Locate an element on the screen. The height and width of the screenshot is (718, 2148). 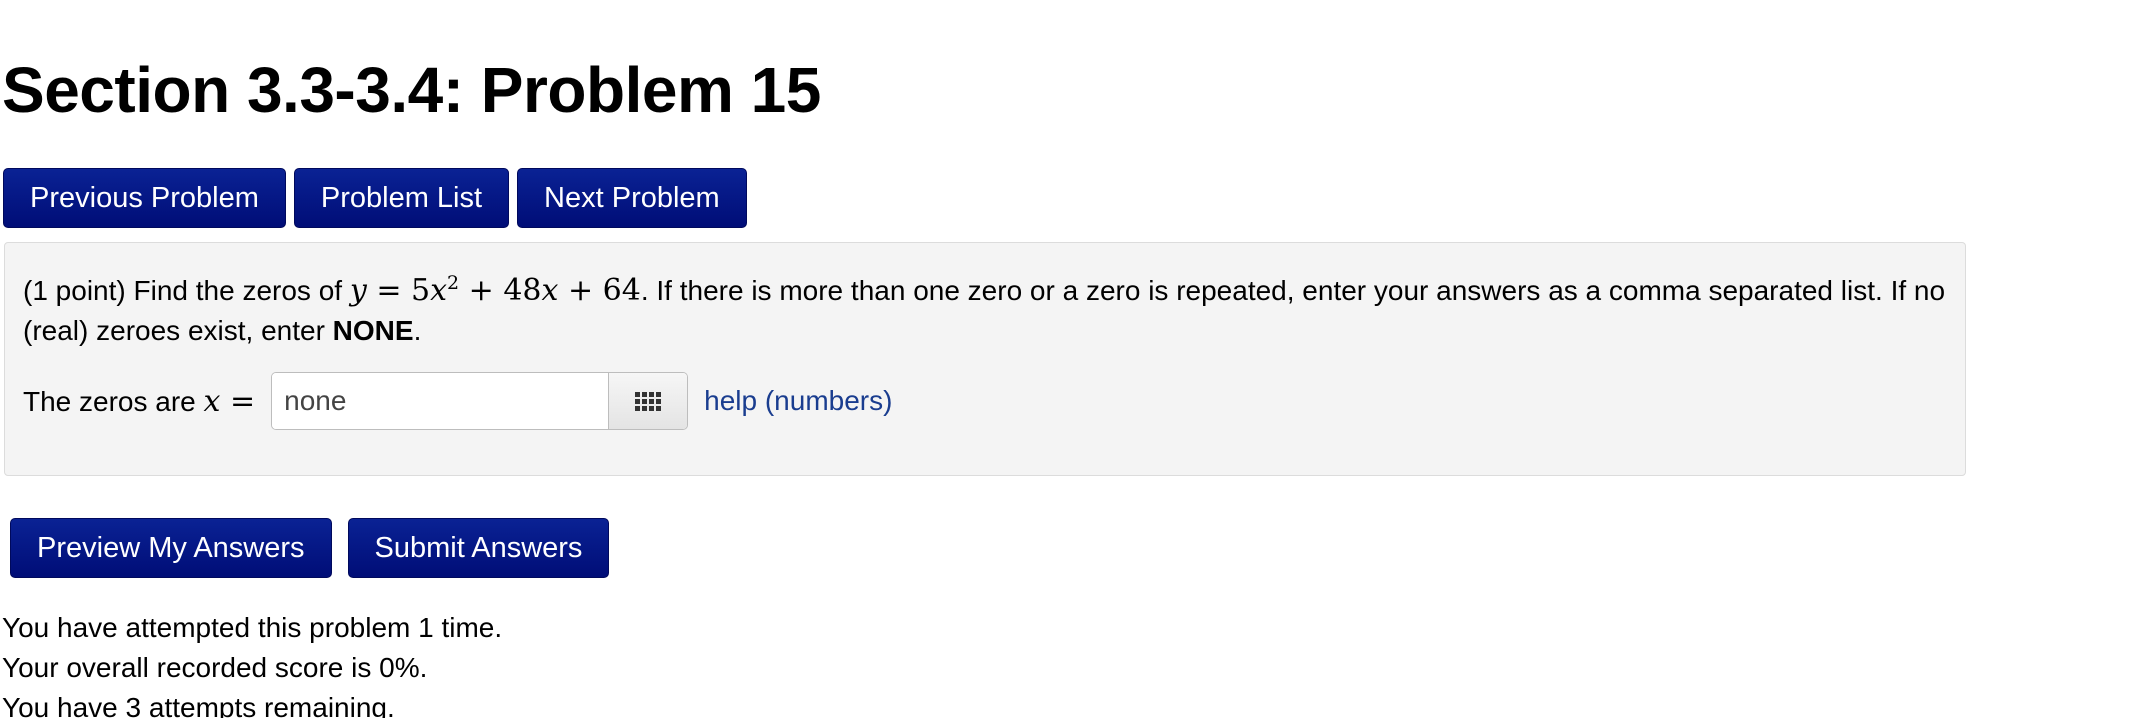
help-numbers-link: help (numbers) is located at coordinates (798, 401).